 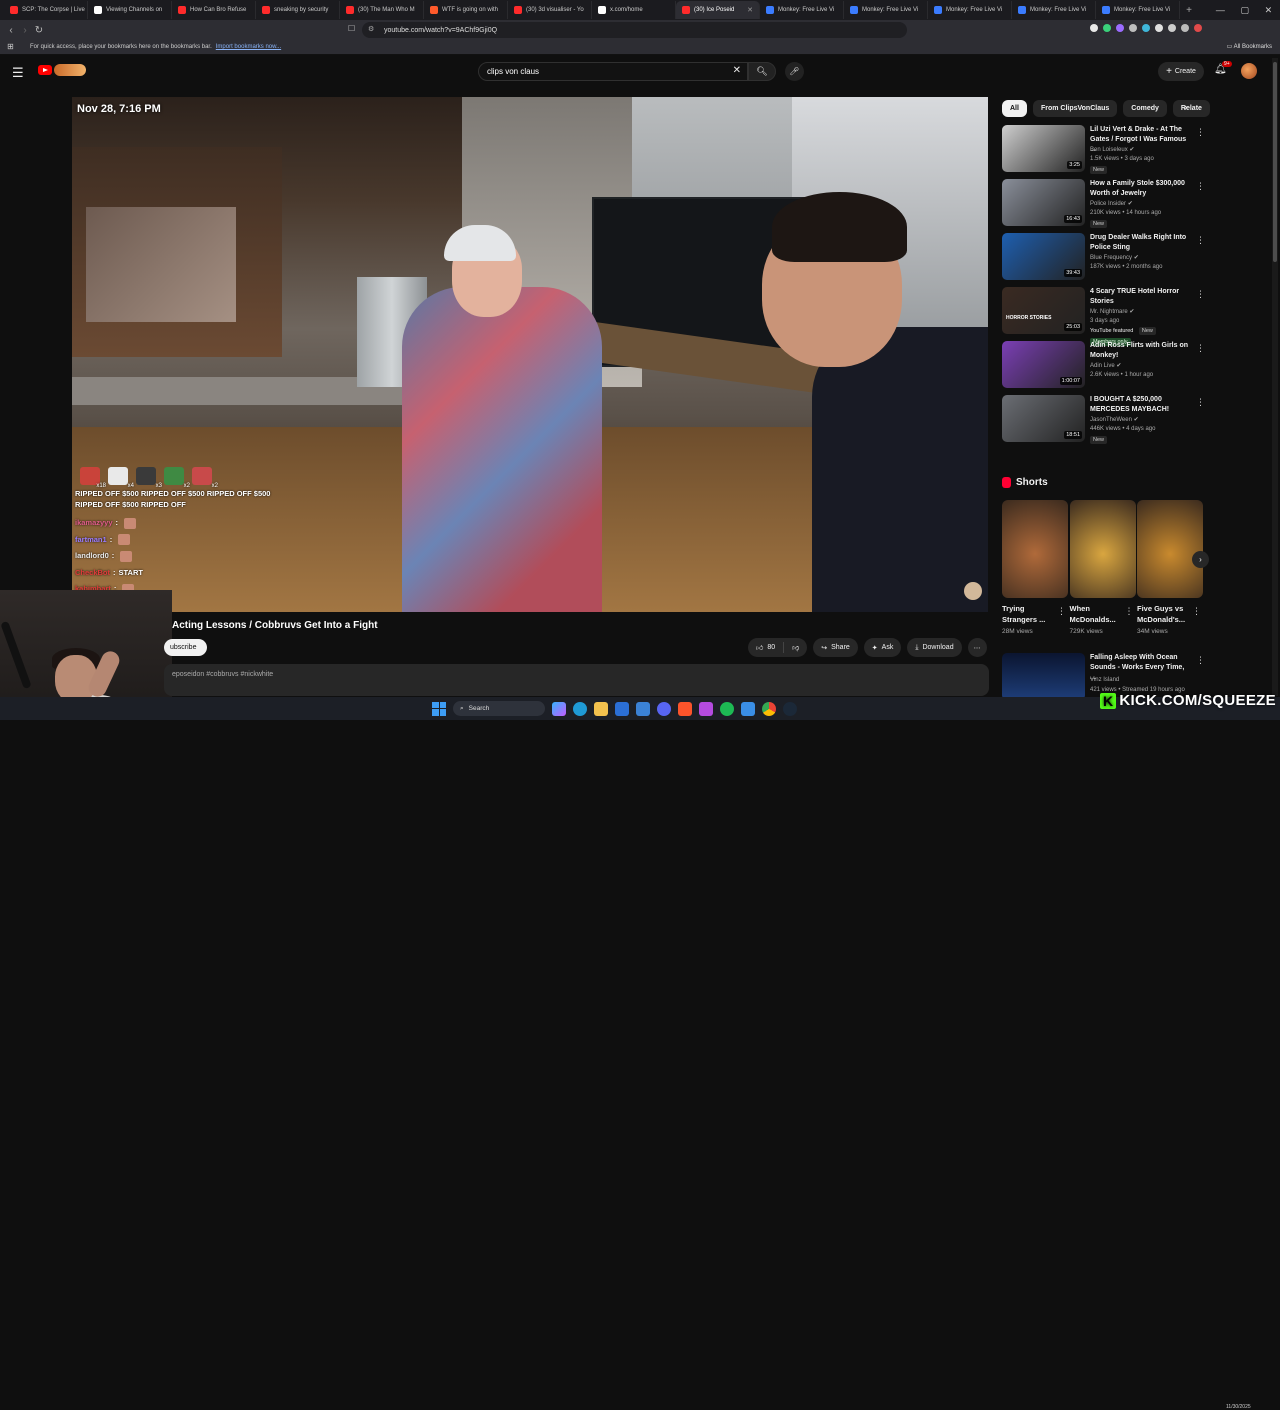 What do you see at coordinates (1191, 108) in the screenshot?
I see `filter-chip: Relate` at bounding box center [1191, 108].